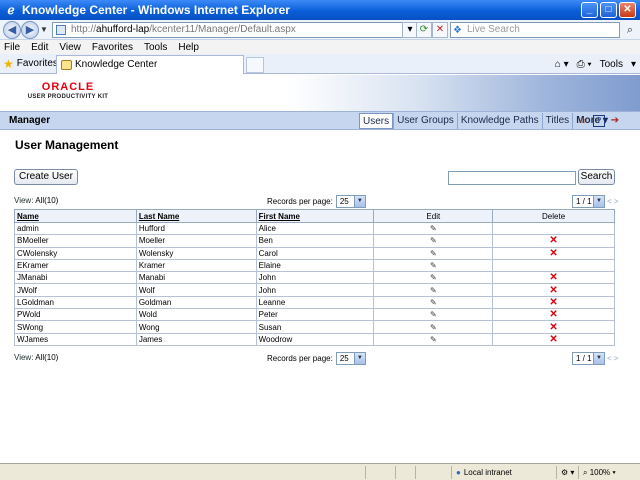 This screenshot has height=480, width=640. What do you see at coordinates (155, 47) in the screenshot?
I see `menu-tools: Tools` at bounding box center [155, 47].